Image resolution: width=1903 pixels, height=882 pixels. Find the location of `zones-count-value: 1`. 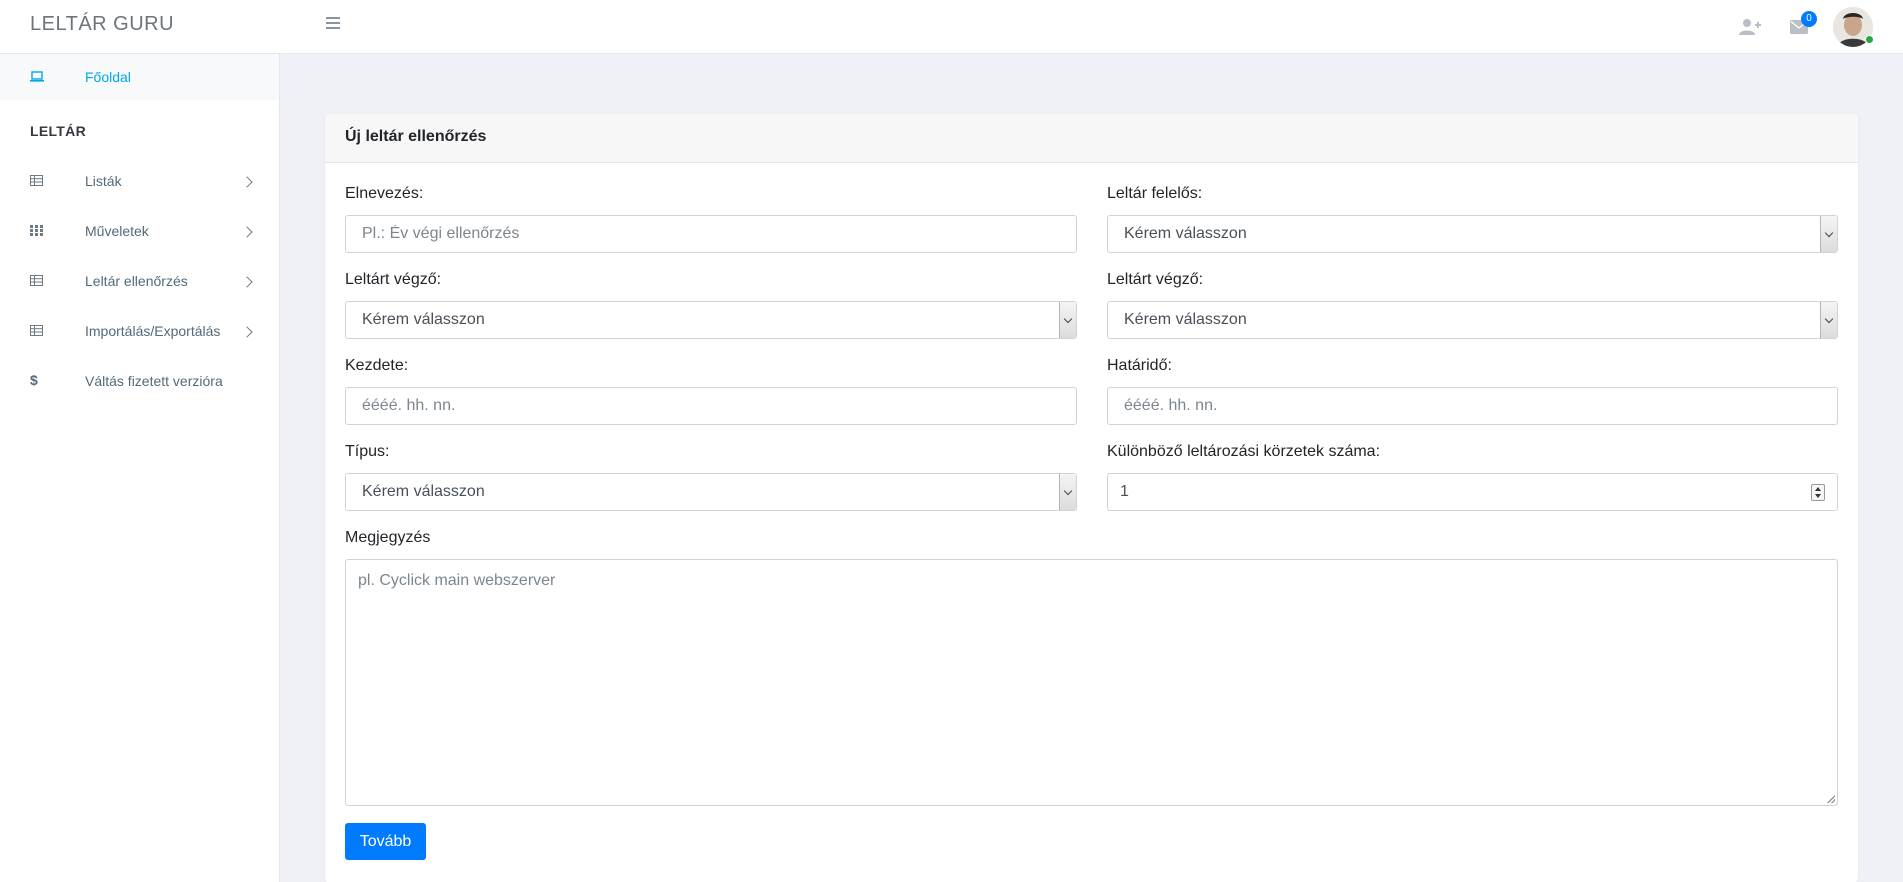

zones-count-value: 1 is located at coordinates (1124, 491).